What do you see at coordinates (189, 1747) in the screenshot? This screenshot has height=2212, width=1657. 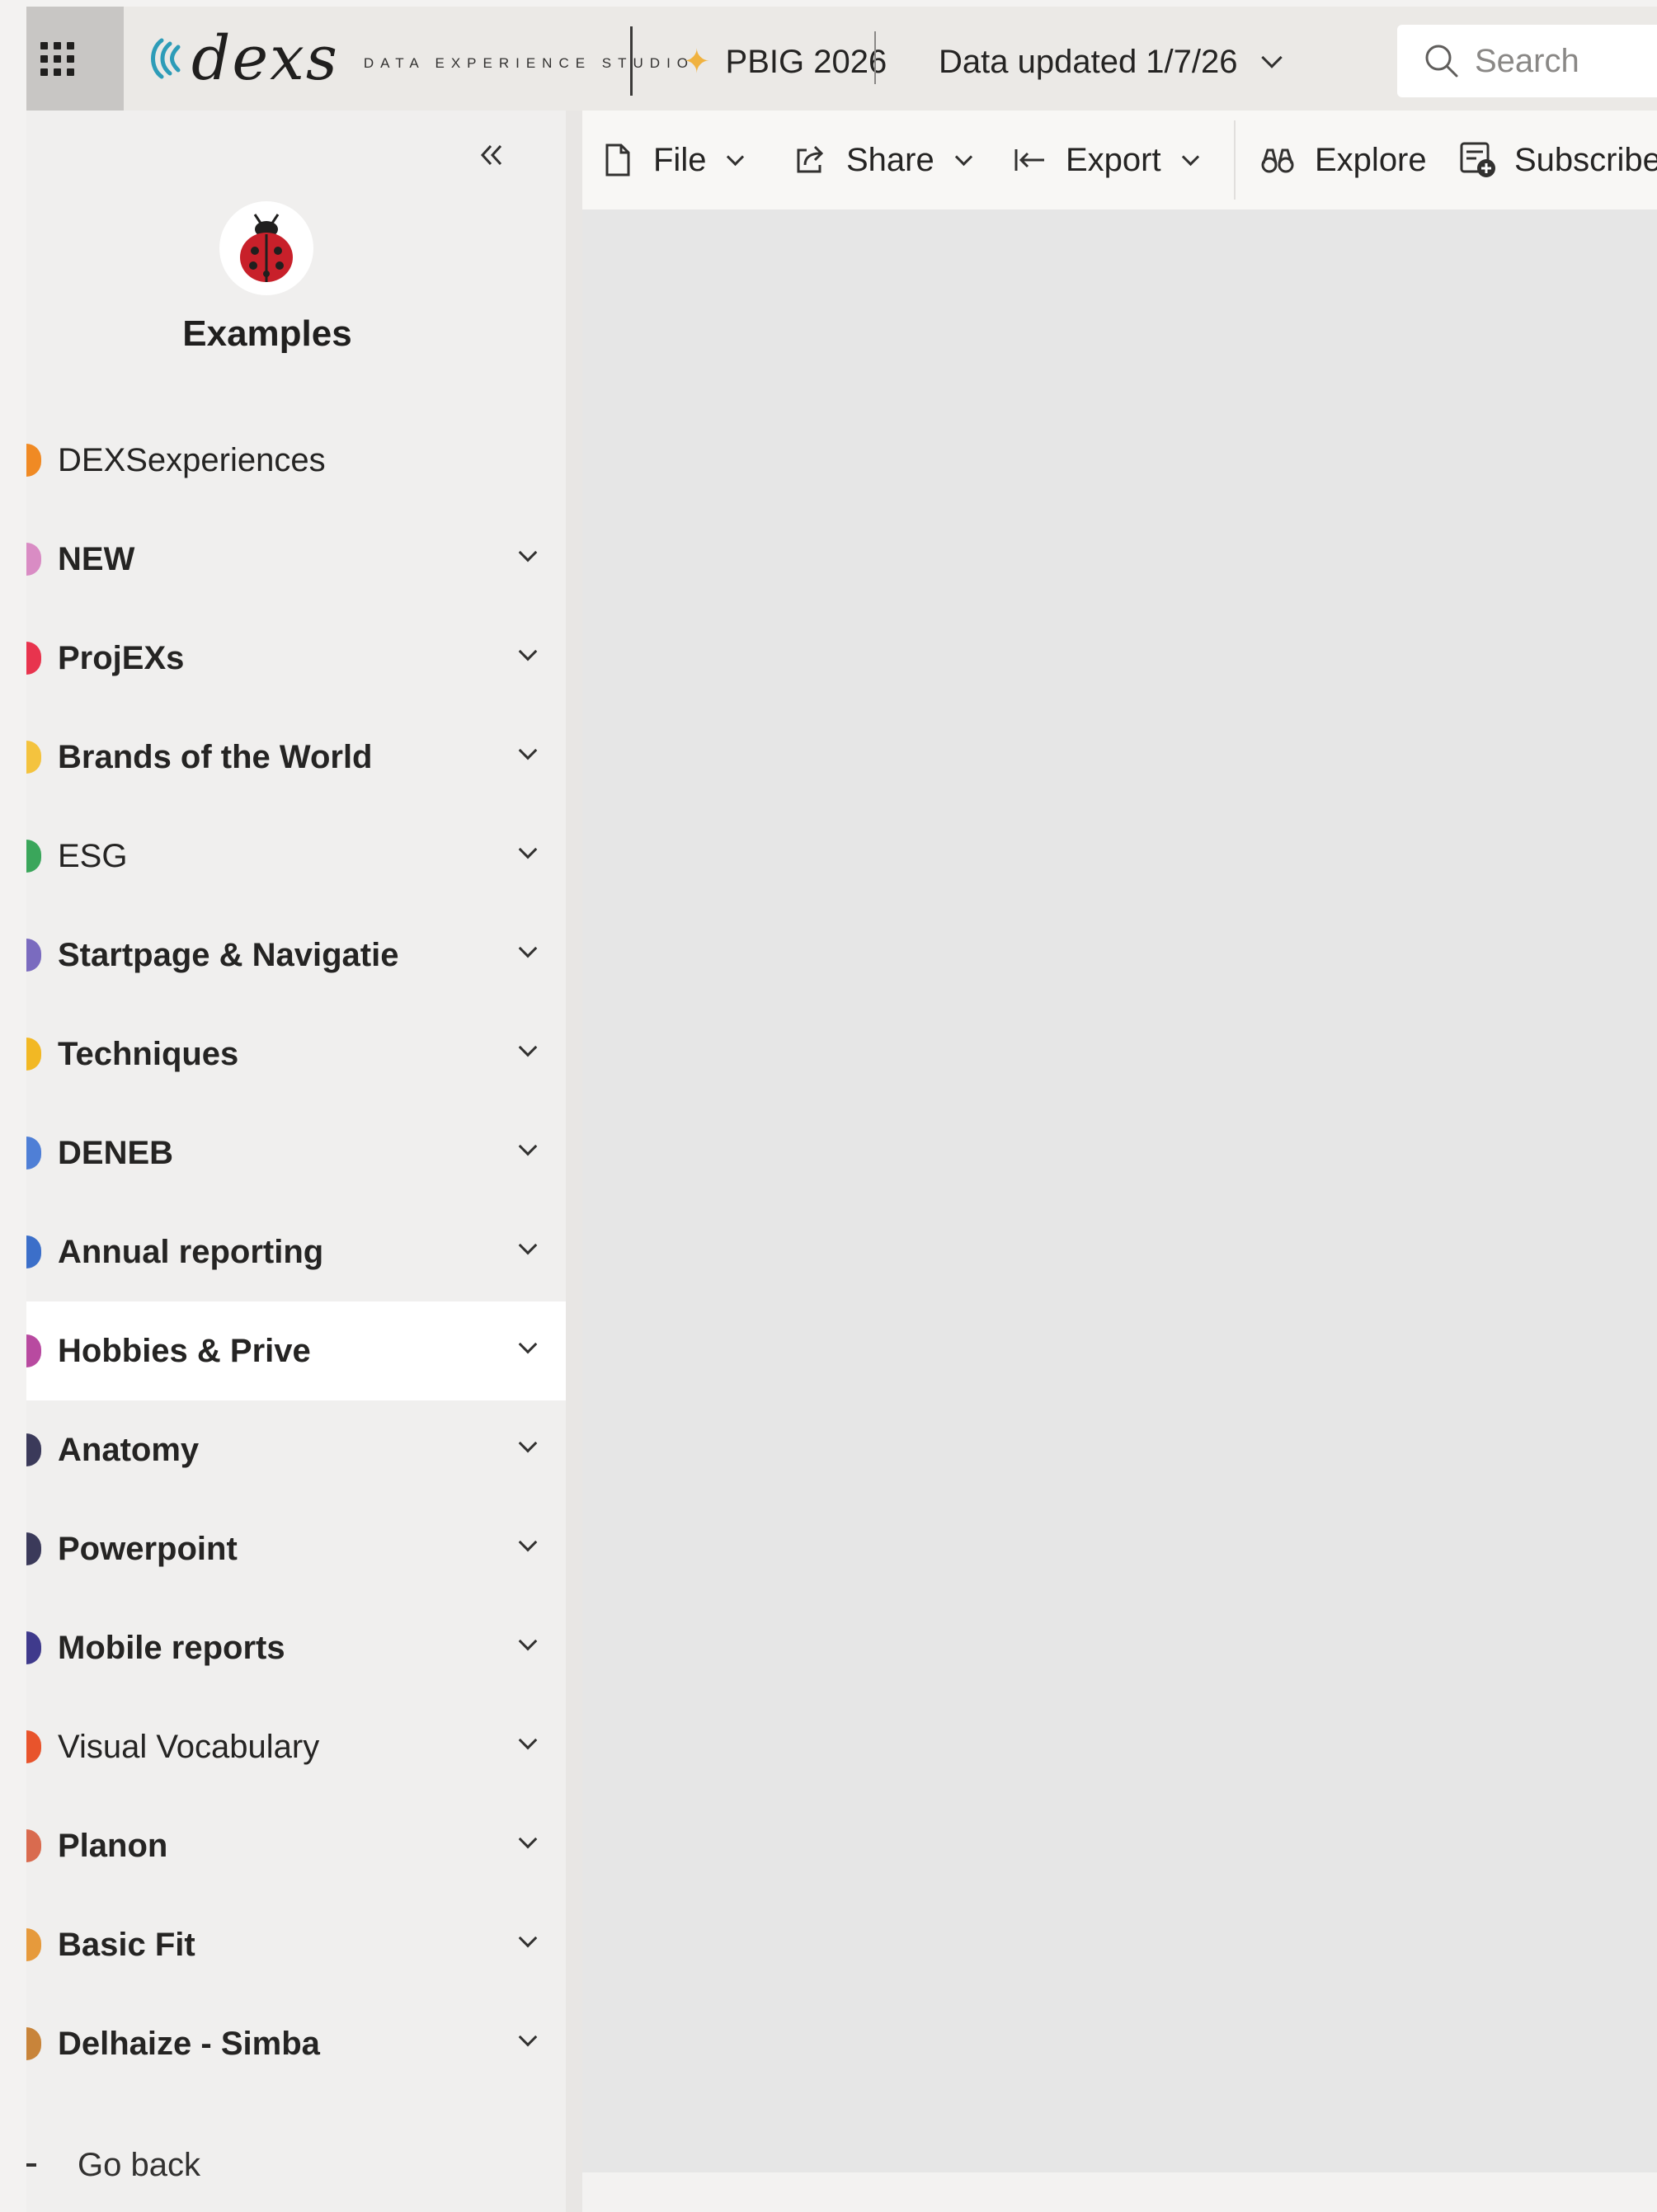 I see `nav-item-label: Visual Vocabulary` at bounding box center [189, 1747].